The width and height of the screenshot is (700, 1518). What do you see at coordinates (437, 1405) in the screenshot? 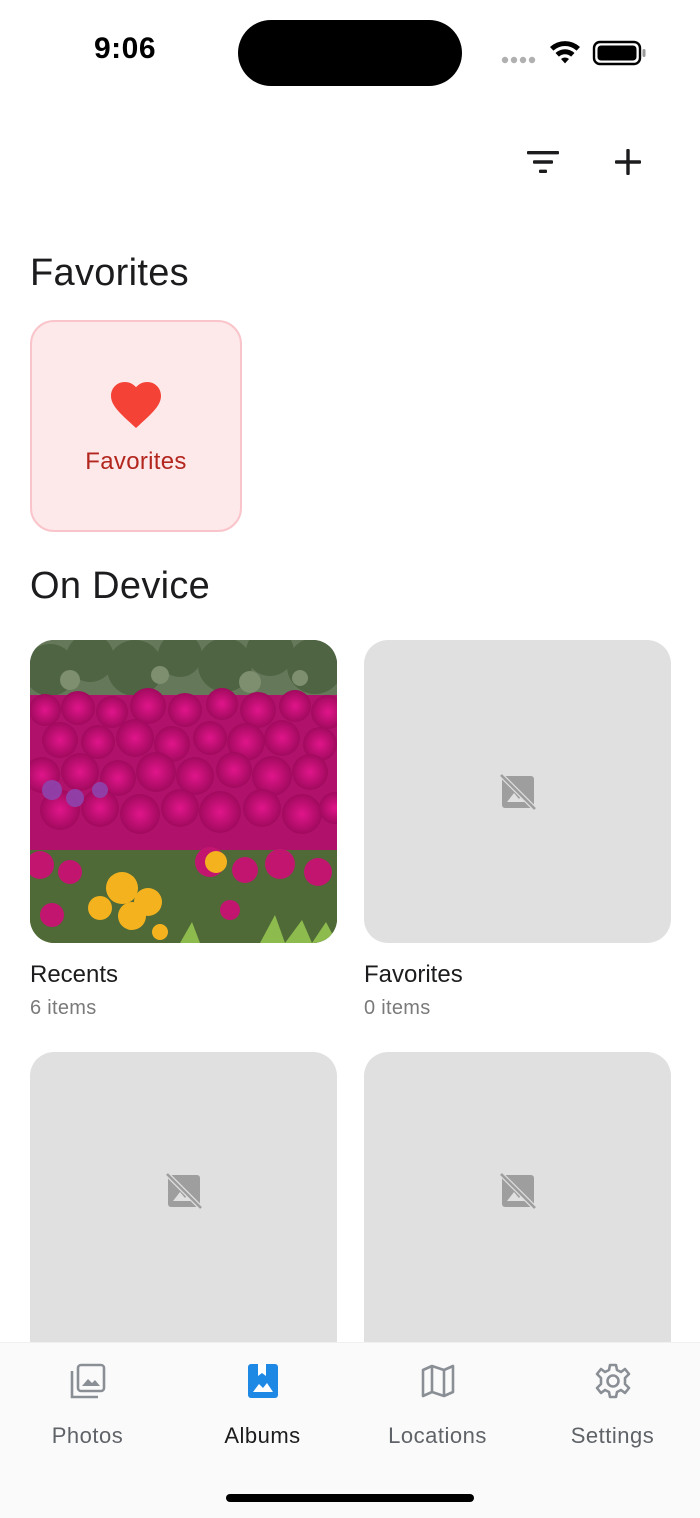
I see `nav-item-locations: Locations` at bounding box center [437, 1405].